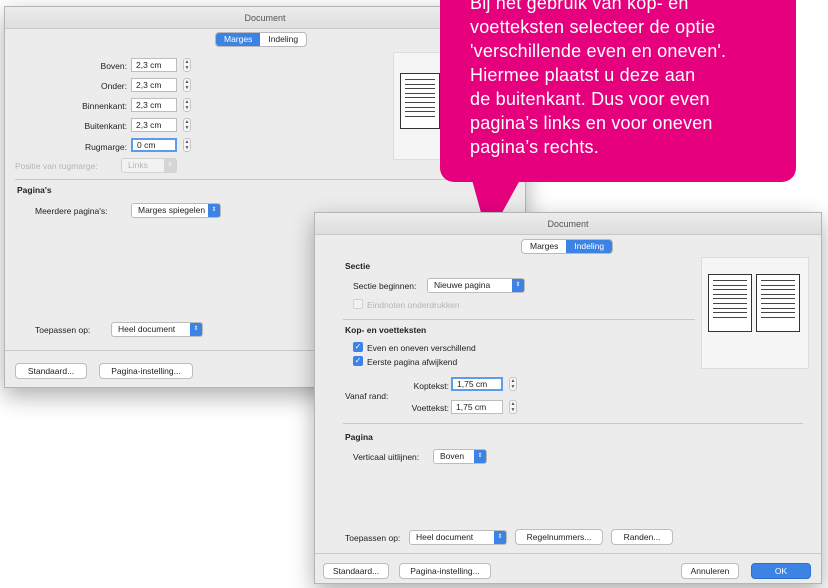 The height and width of the screenshot is (588, 828). What do you see at coordinates (154, 65) in the screenshot?
I see `top-margin-input: 2,3 cm` at bounding box center [154, 65].